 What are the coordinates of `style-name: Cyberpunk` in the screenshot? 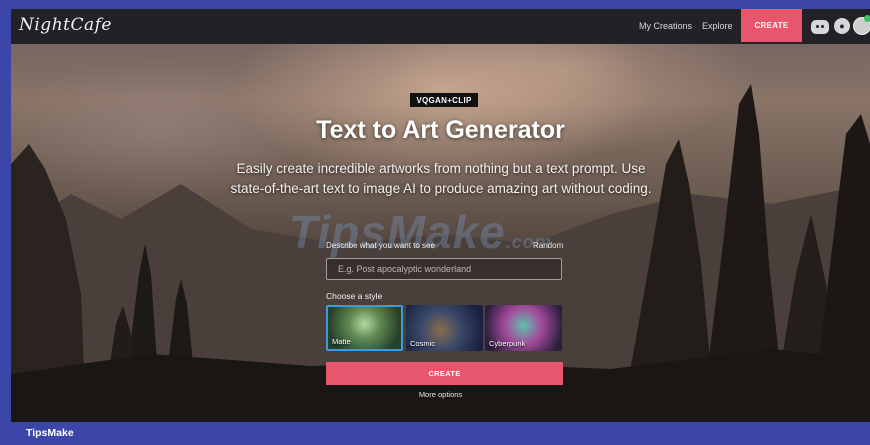 It's located at (507, 343).